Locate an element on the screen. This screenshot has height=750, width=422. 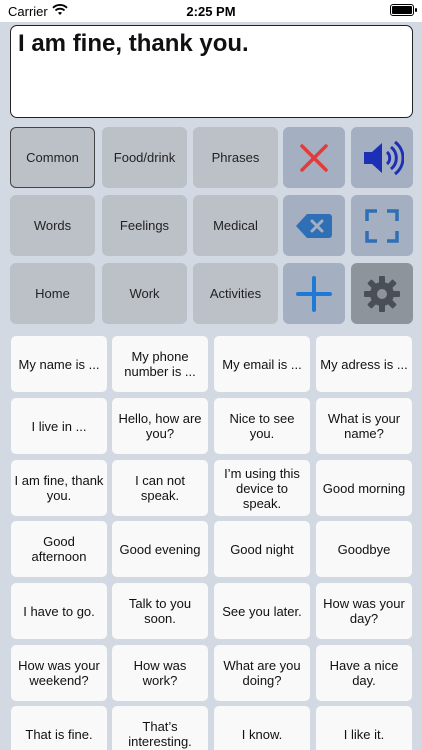
phrase-button: Hello, how are you? is located at coordinates (160, 426).